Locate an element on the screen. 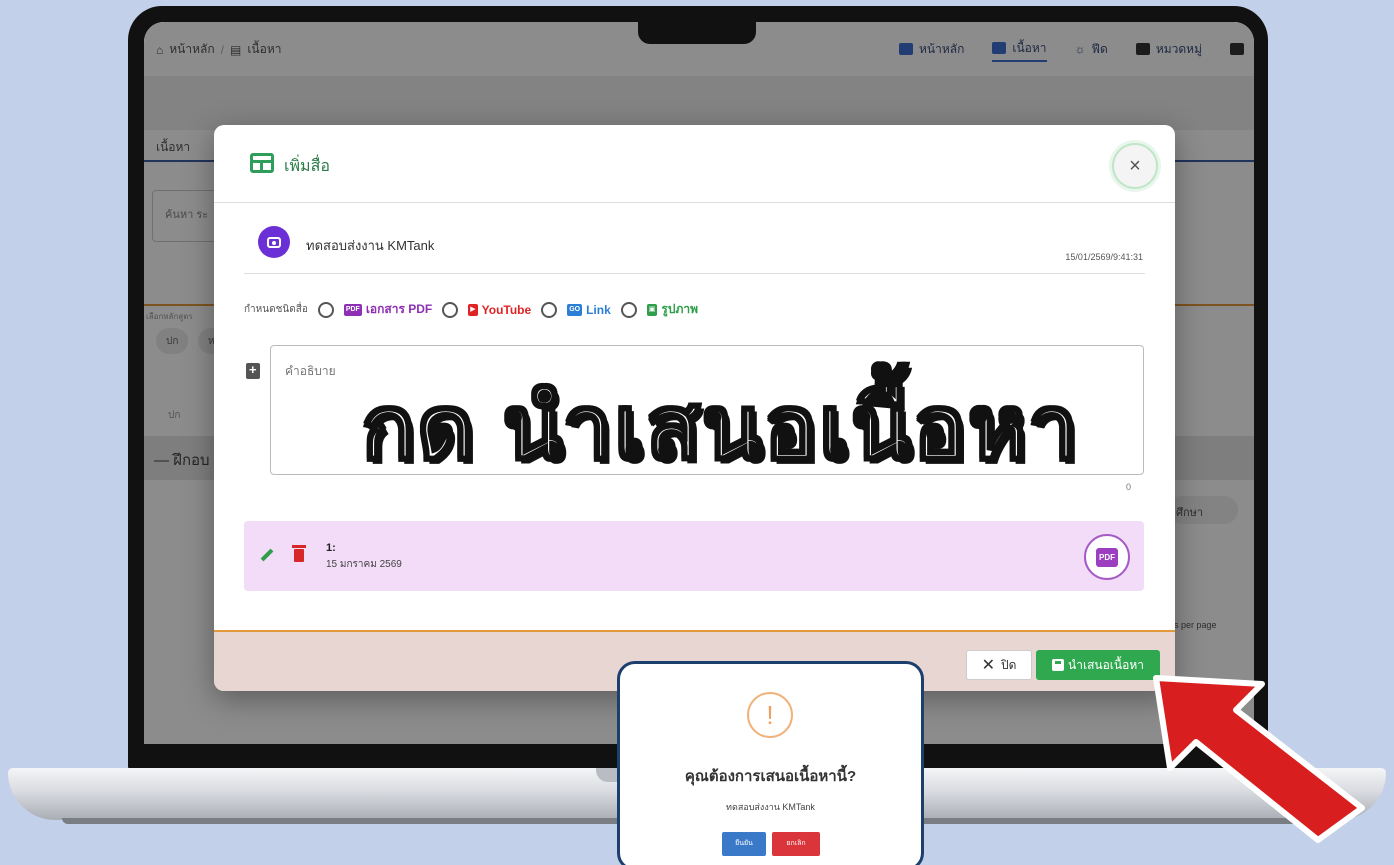 Image resolution: width=1394 pixels, height=865 pixels. file-number: 1: is located at coordinates (331, 548).